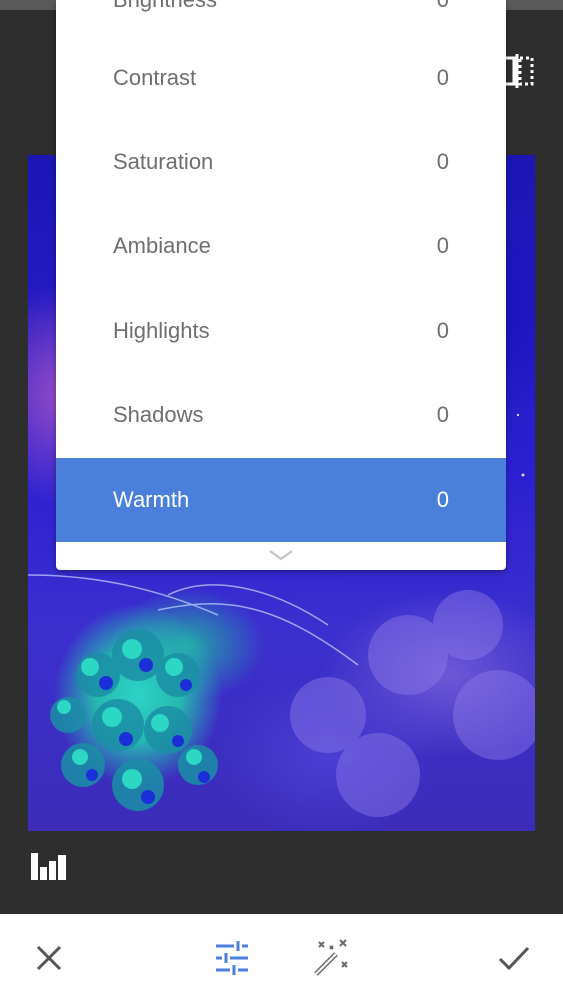 This screenshot has width=563, height=1000. Describe the element at coordinates (232, 958) in the screenshot. I see `tune-sliders-icon` at that location.